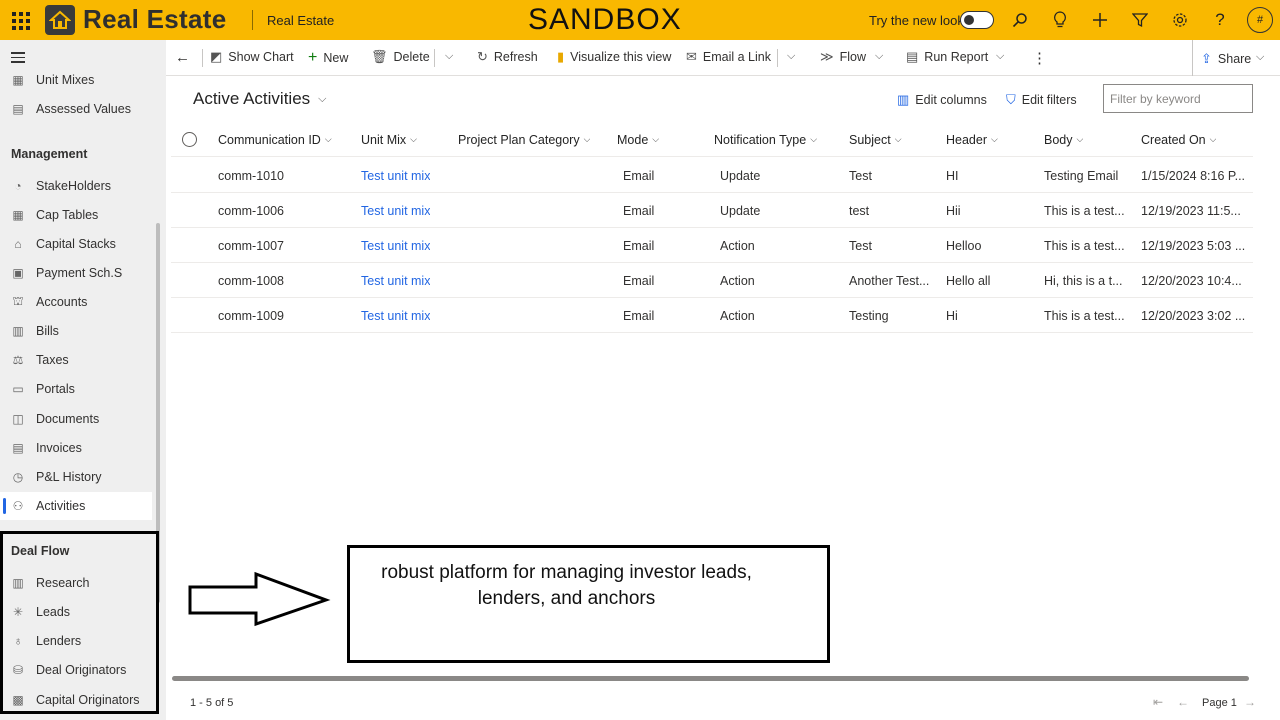  I want to click on show-chart-button: ◩ Show Chart, so click(252, 57).